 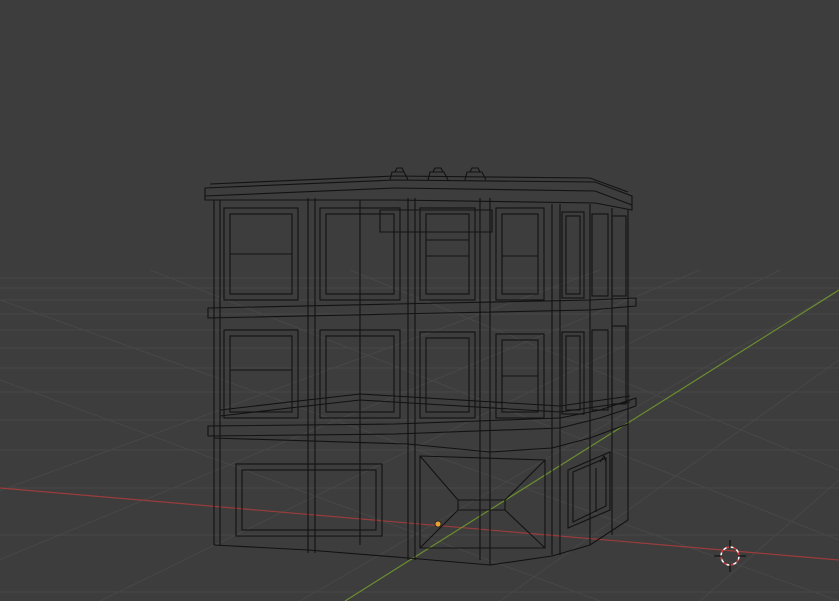 I want to click on 3d-cursor-icon, so click(x=730, y=556).